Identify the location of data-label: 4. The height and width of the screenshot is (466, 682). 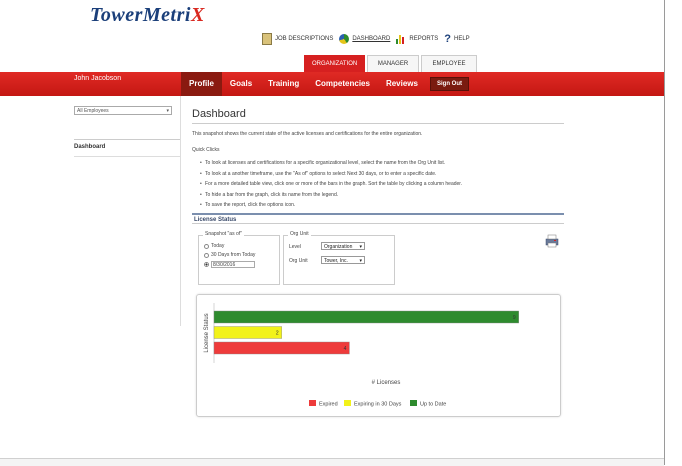
(345, 349).